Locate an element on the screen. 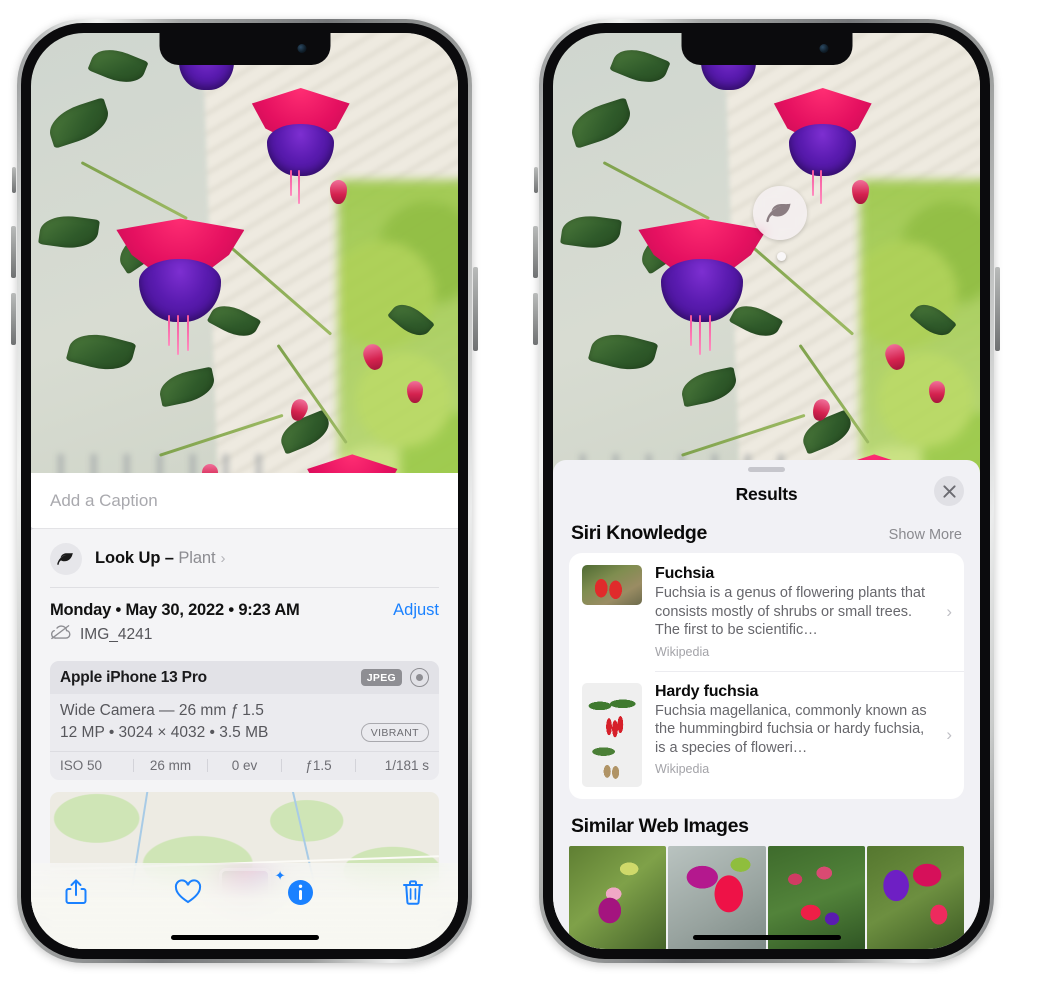 The image size is (1055, 985). exif-row: ISO 50 26 mm 0 ev ƒ1.5 1/181 s is located at coordinates (244, 765).